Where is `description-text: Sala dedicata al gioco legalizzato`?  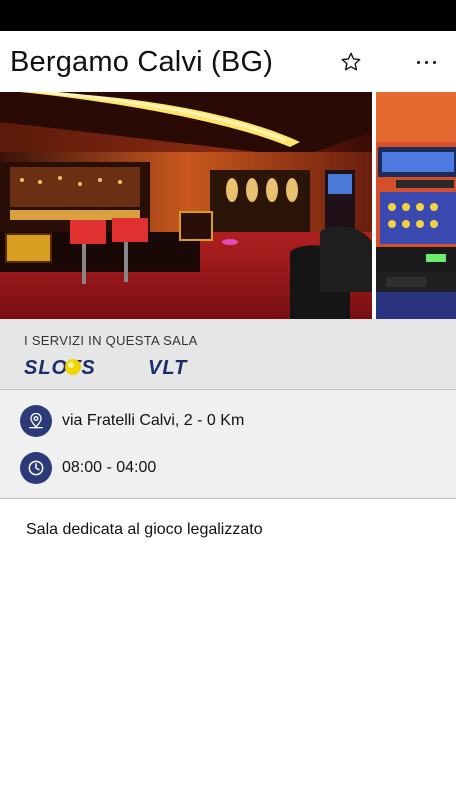 description-text: Sala dedicata al gioco legalizzato is located at coordinates (144, 529).